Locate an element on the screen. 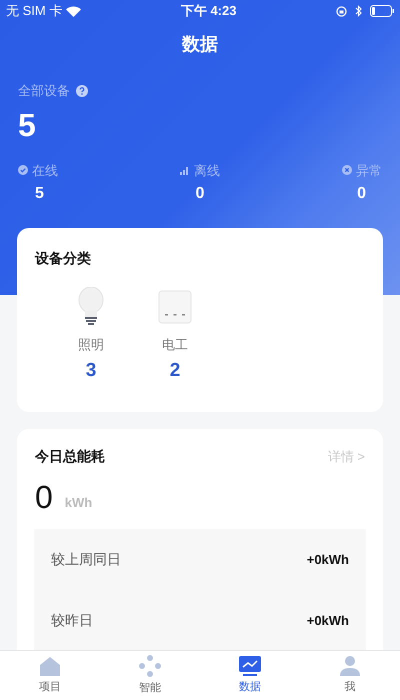 The width and height of the screenshot is (400, 700). dots-icon is located at coordinates (150, 665).